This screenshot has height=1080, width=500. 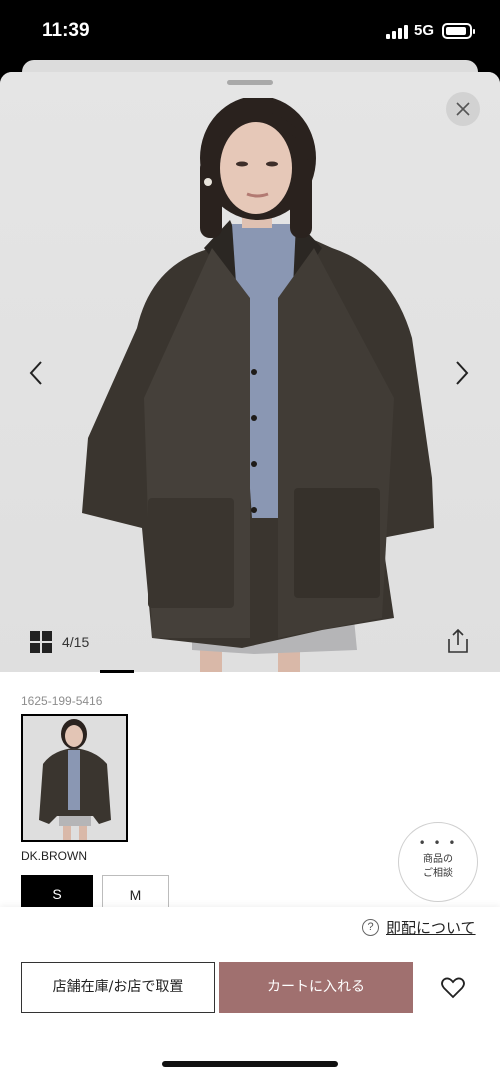 I want to click on gallery-footer: 4/15, so click(x=59, y=642).